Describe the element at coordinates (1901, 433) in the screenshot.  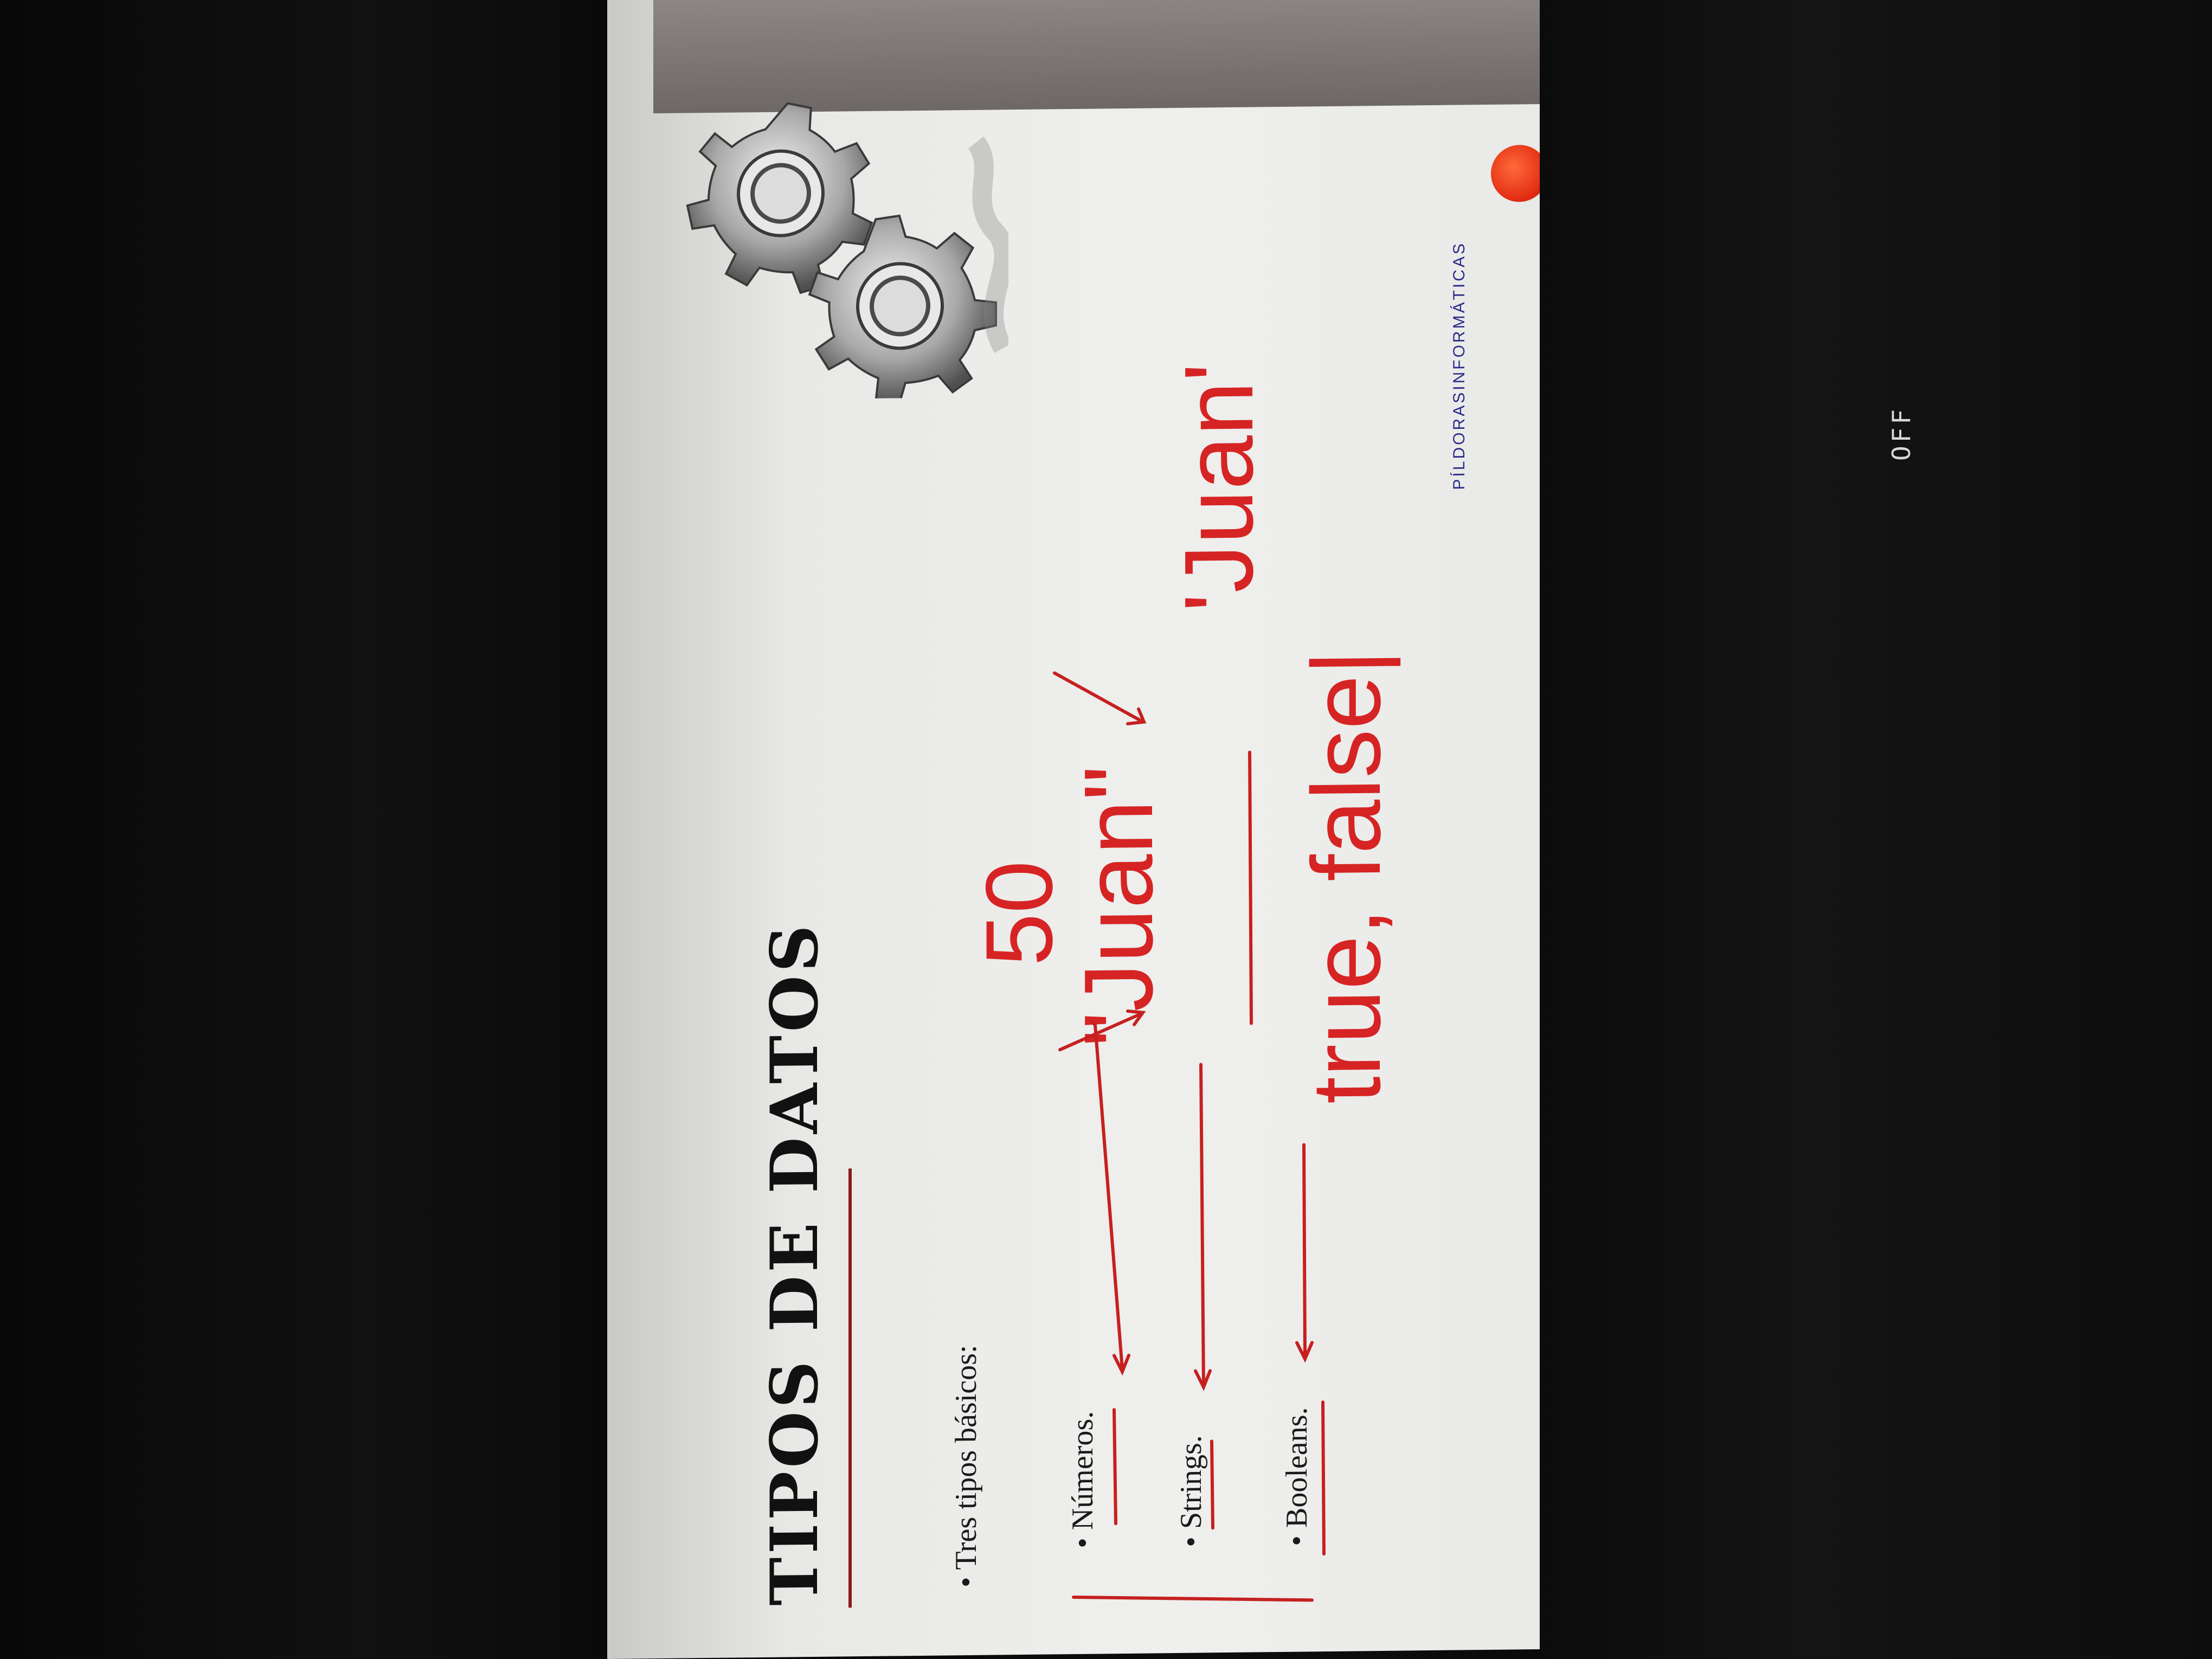
I see `monitor-off-label: OFF` at that location.